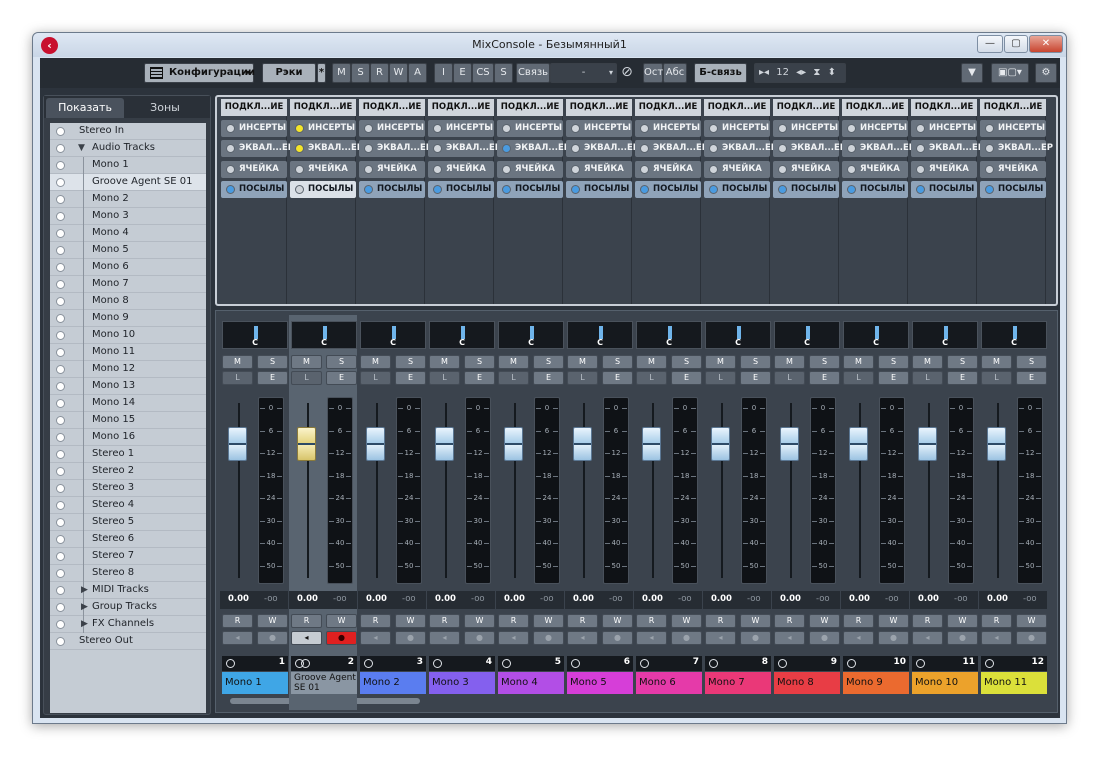 The width and height of the screenshot is (1100, 757). What do you see at coordinates (686, 362) in the screenshot?
I see `solo-button: S` at bounding box center [686, 362].